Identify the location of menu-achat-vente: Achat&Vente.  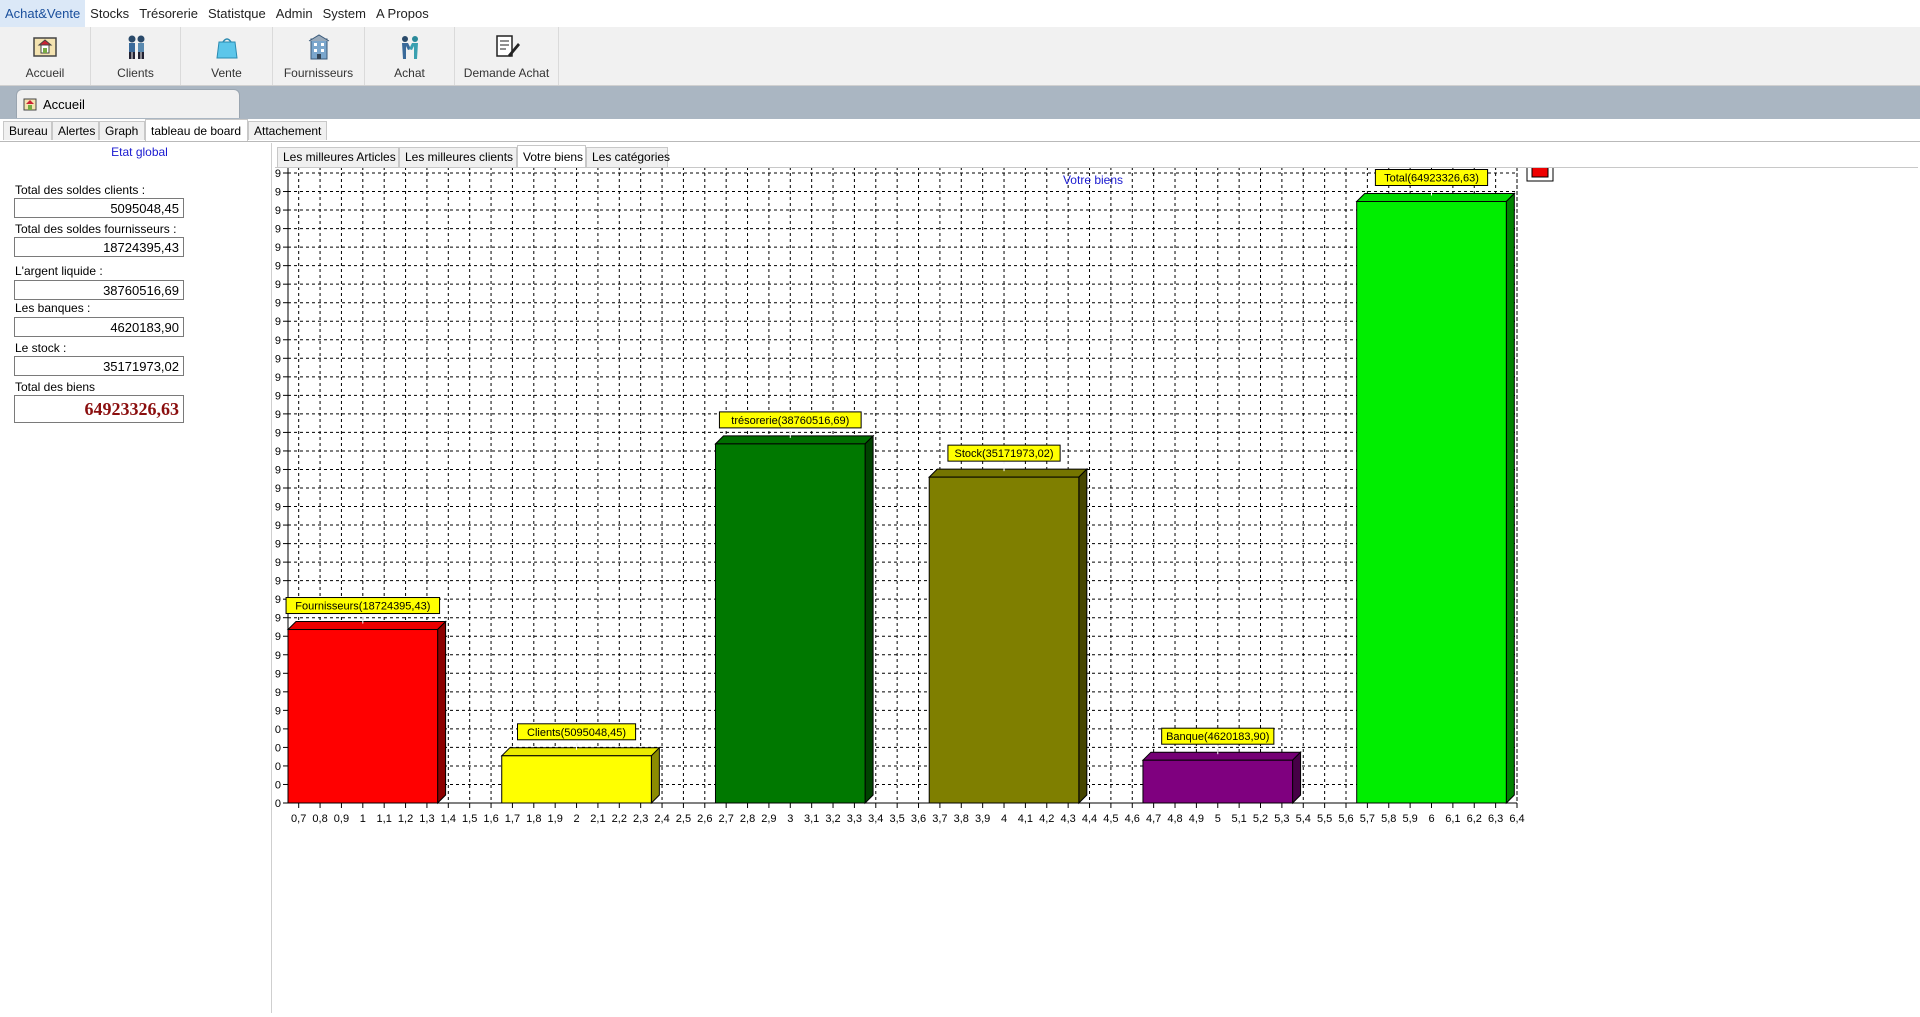
(43, 13).